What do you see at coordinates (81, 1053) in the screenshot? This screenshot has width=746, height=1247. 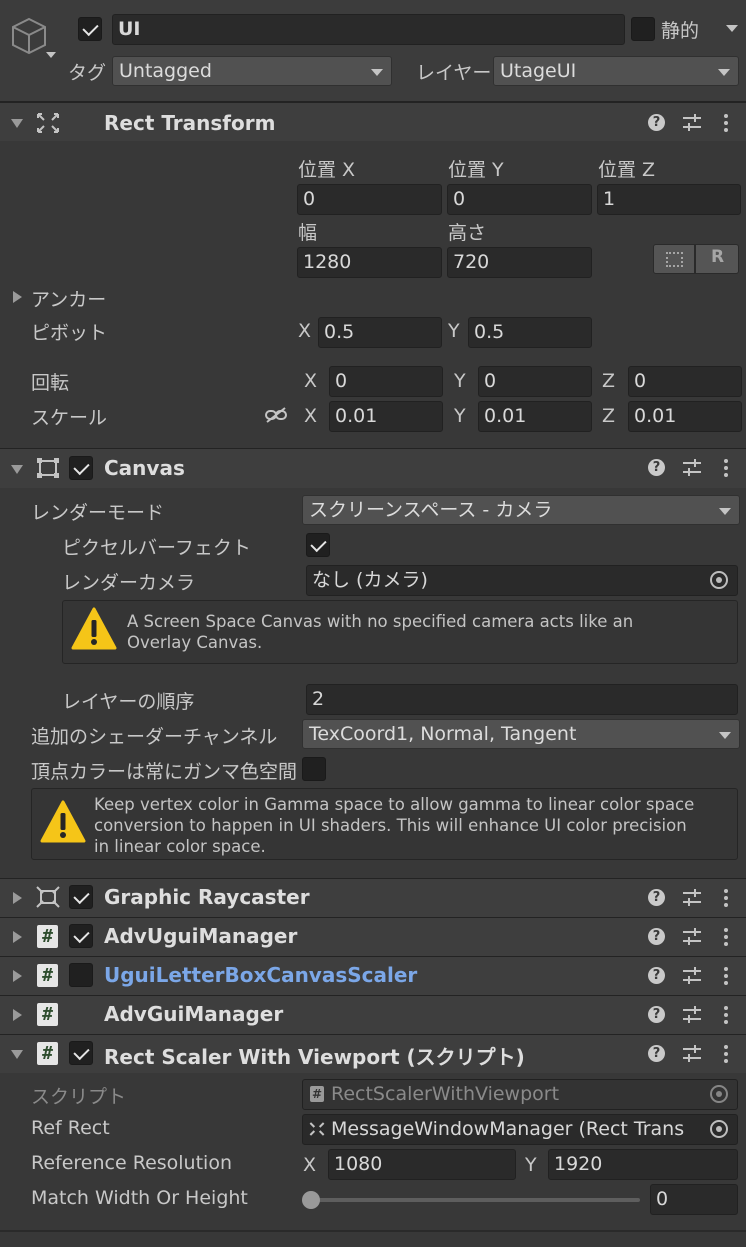 I see `rect-scaler-toggle` at bounding box center [81, 1053].